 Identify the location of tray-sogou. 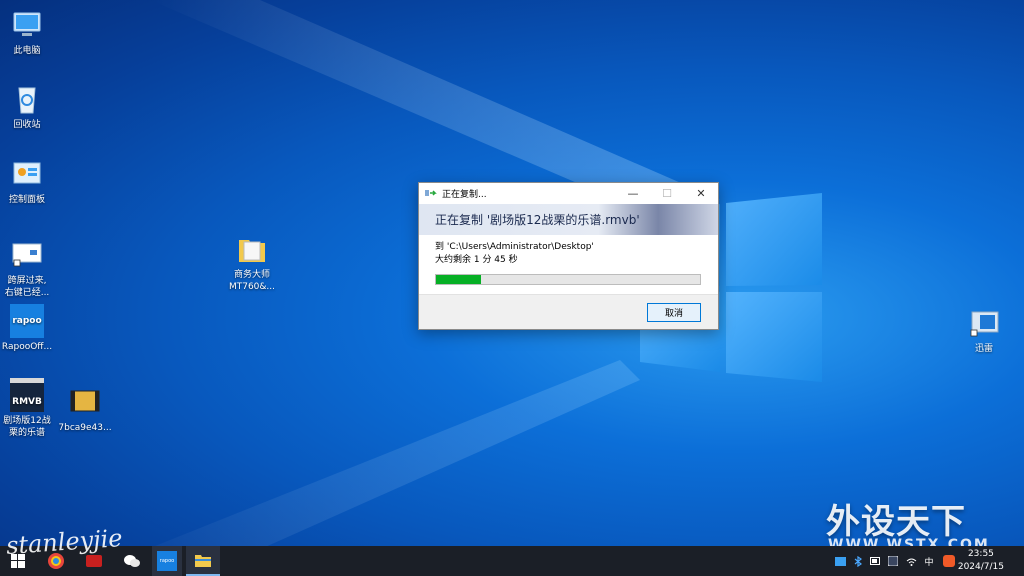
(949, 561).